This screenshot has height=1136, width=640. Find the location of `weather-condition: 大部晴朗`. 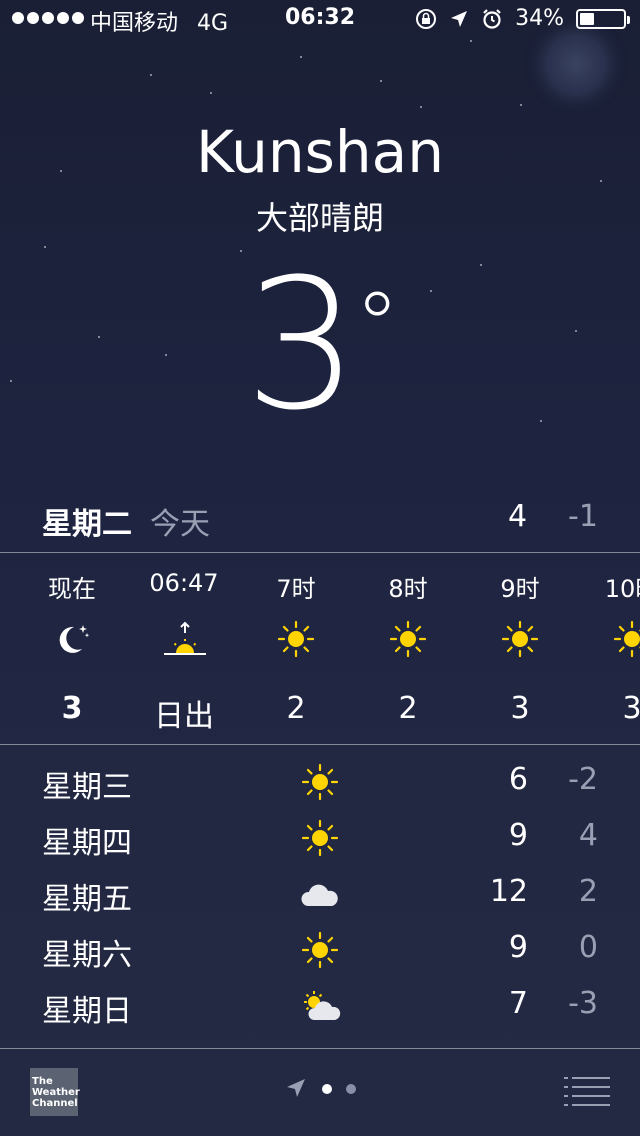

weather-condition: 大部晴朗 is located at coordinates (319, 218).